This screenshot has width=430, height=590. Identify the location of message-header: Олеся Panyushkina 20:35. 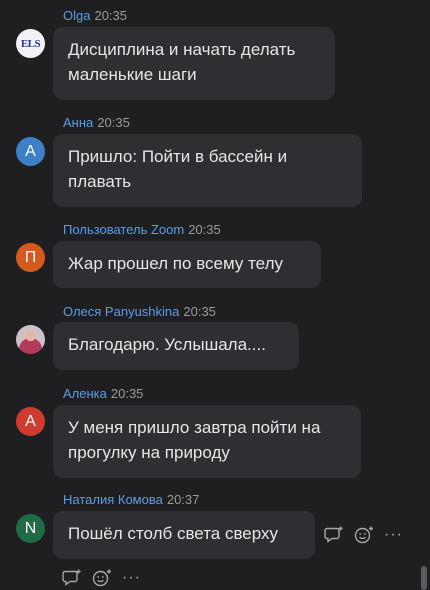
(139, 311).